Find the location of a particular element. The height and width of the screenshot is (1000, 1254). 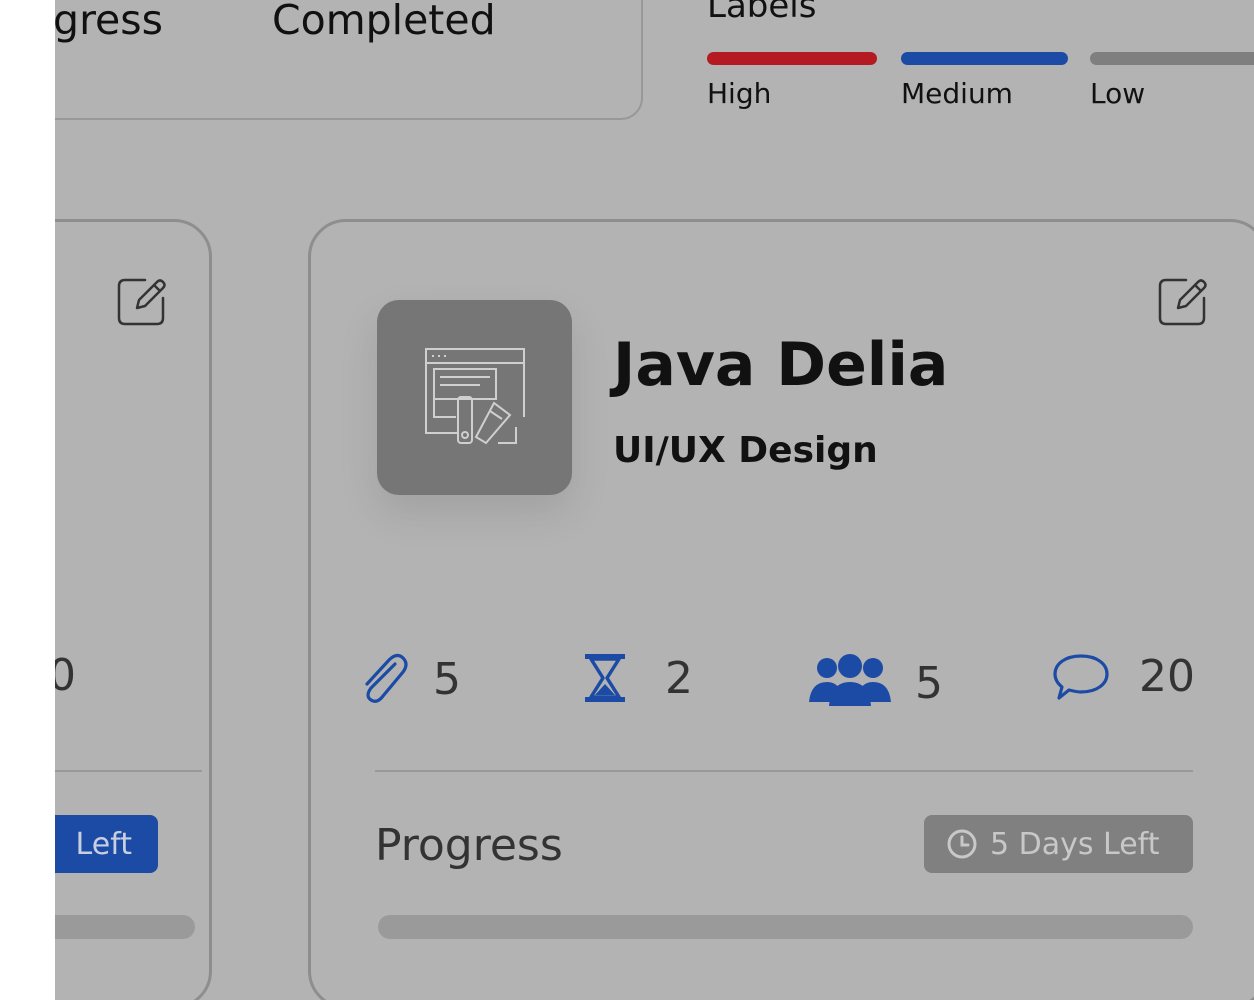

progress-fill is located at coordinates (125, 927).